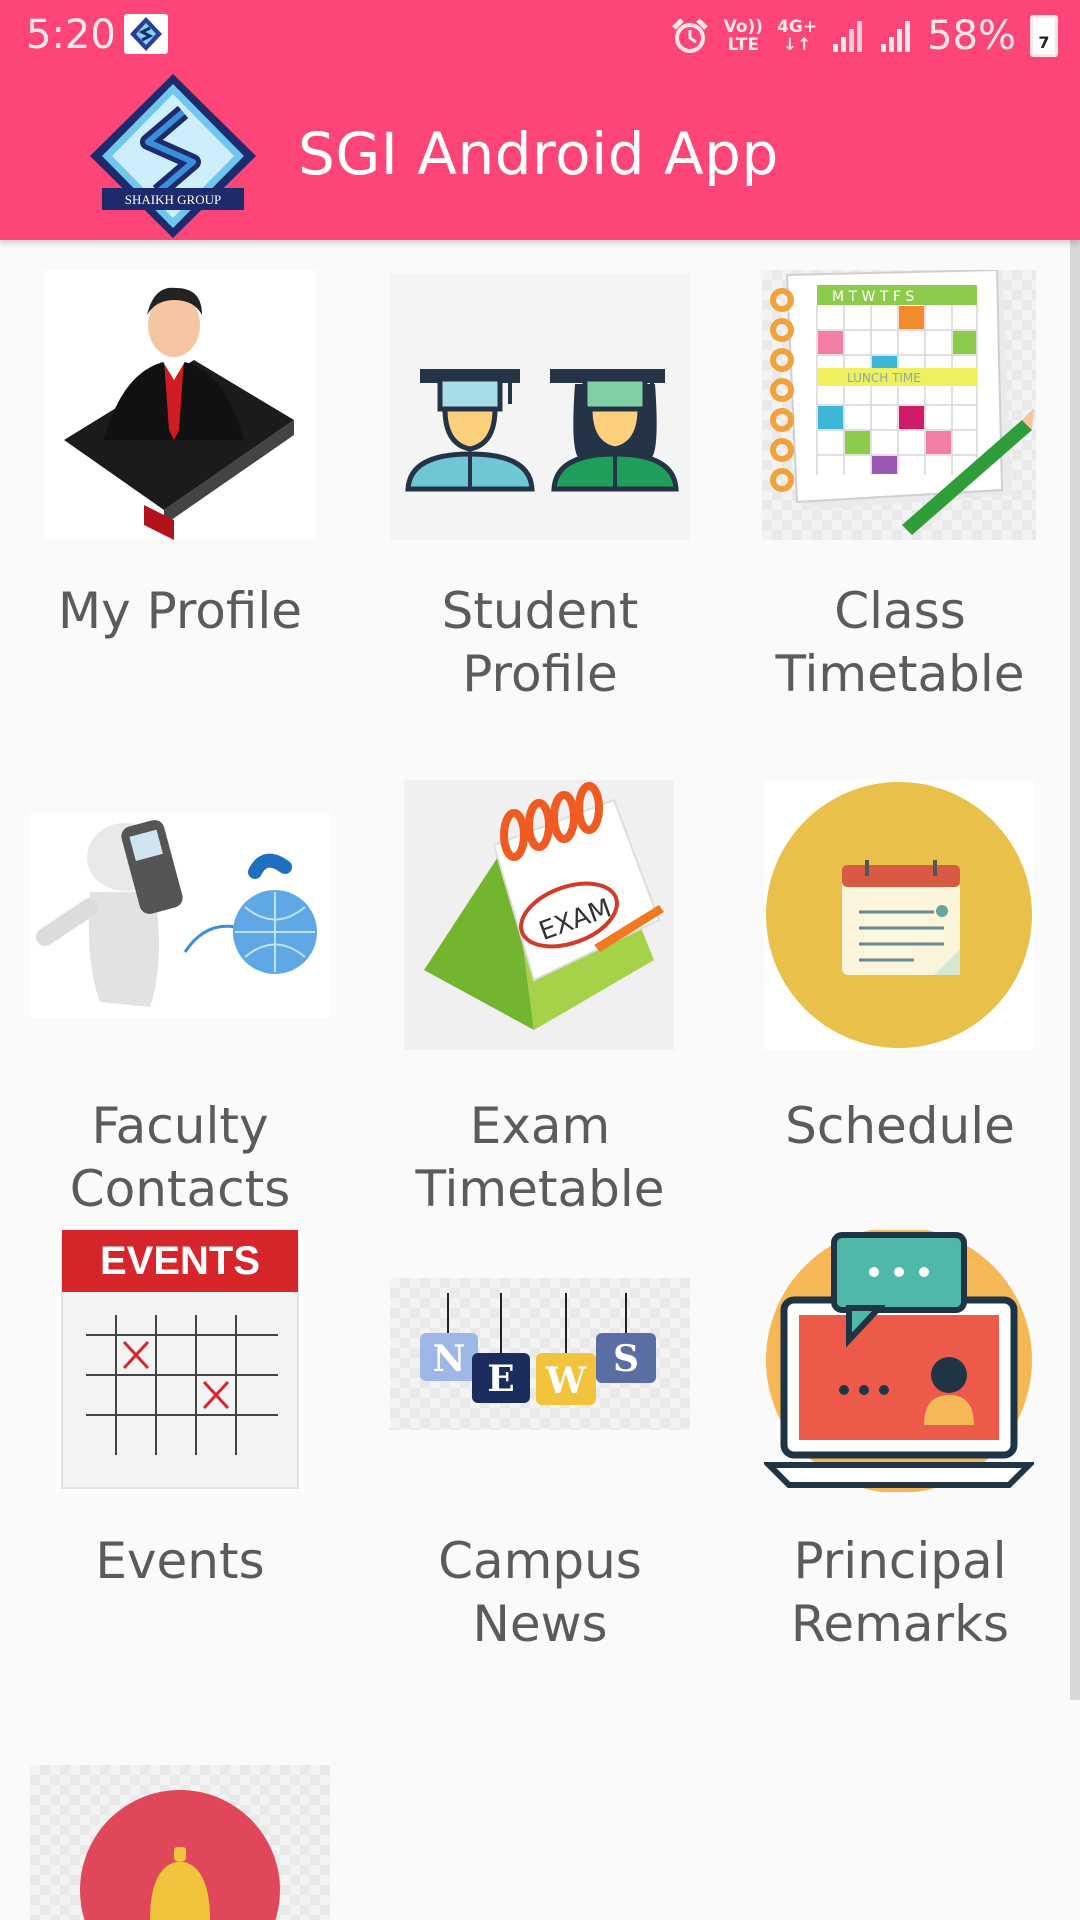 Image resolution: width=1080 pixels, height=1920 pixels. What do you see at coordinates (566, 1381) in the screenshot?
I see `svg-text: W` at bounding box center [566, 1381].